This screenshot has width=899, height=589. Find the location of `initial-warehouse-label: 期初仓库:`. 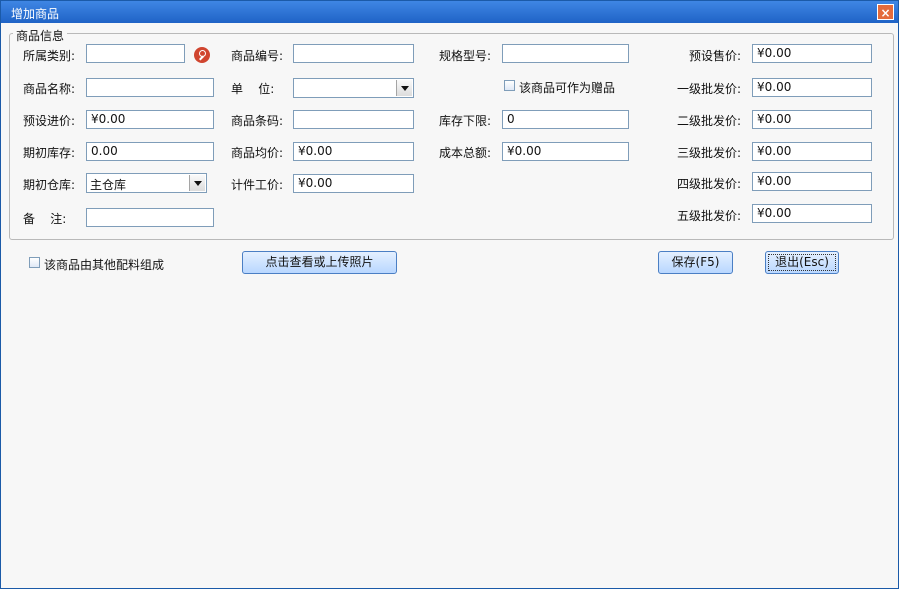

initial-warehouse-label: 期初仓库: is located at coordinates (49, 185).